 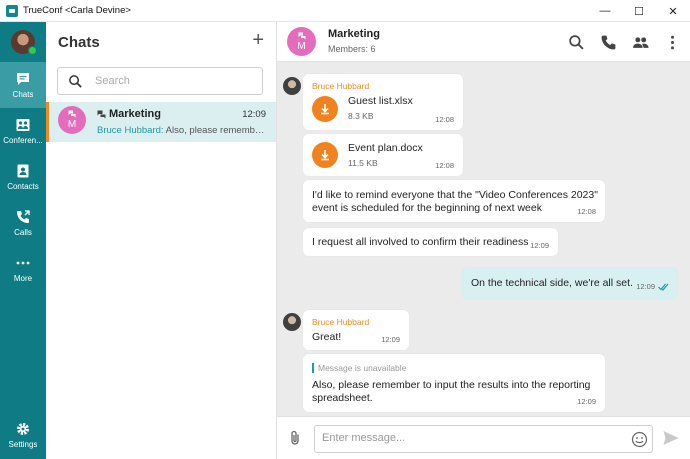 What do you see at coordinates (342, 398) in the screenshot?
I see `message-text-line: spreadsheet.` at bounding box center [342, 398].